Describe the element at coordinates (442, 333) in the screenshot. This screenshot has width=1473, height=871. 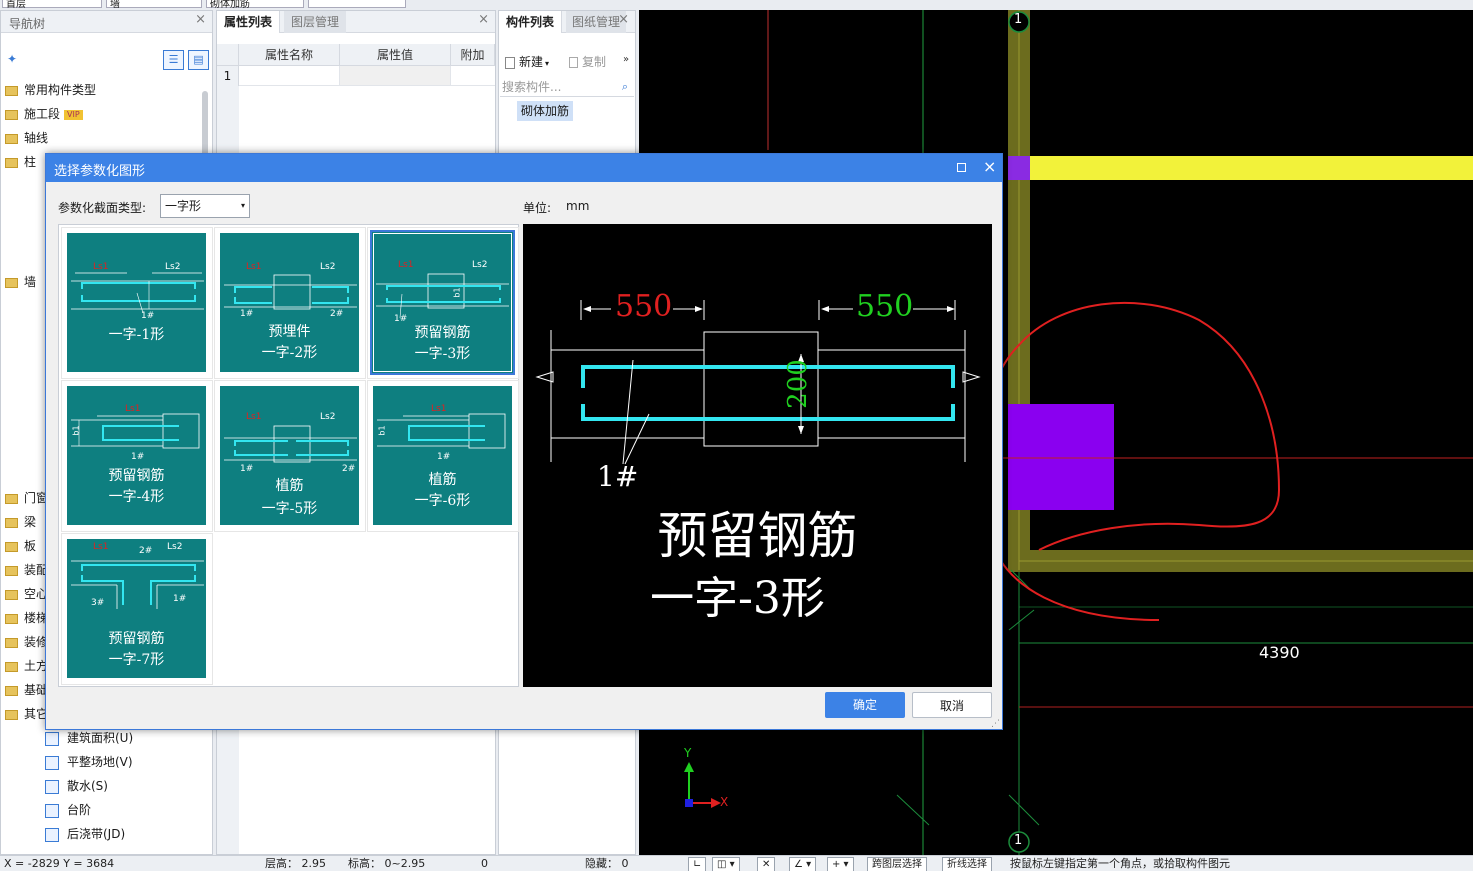
I see `shape-3-label-1: 预留钢筋` at that location.